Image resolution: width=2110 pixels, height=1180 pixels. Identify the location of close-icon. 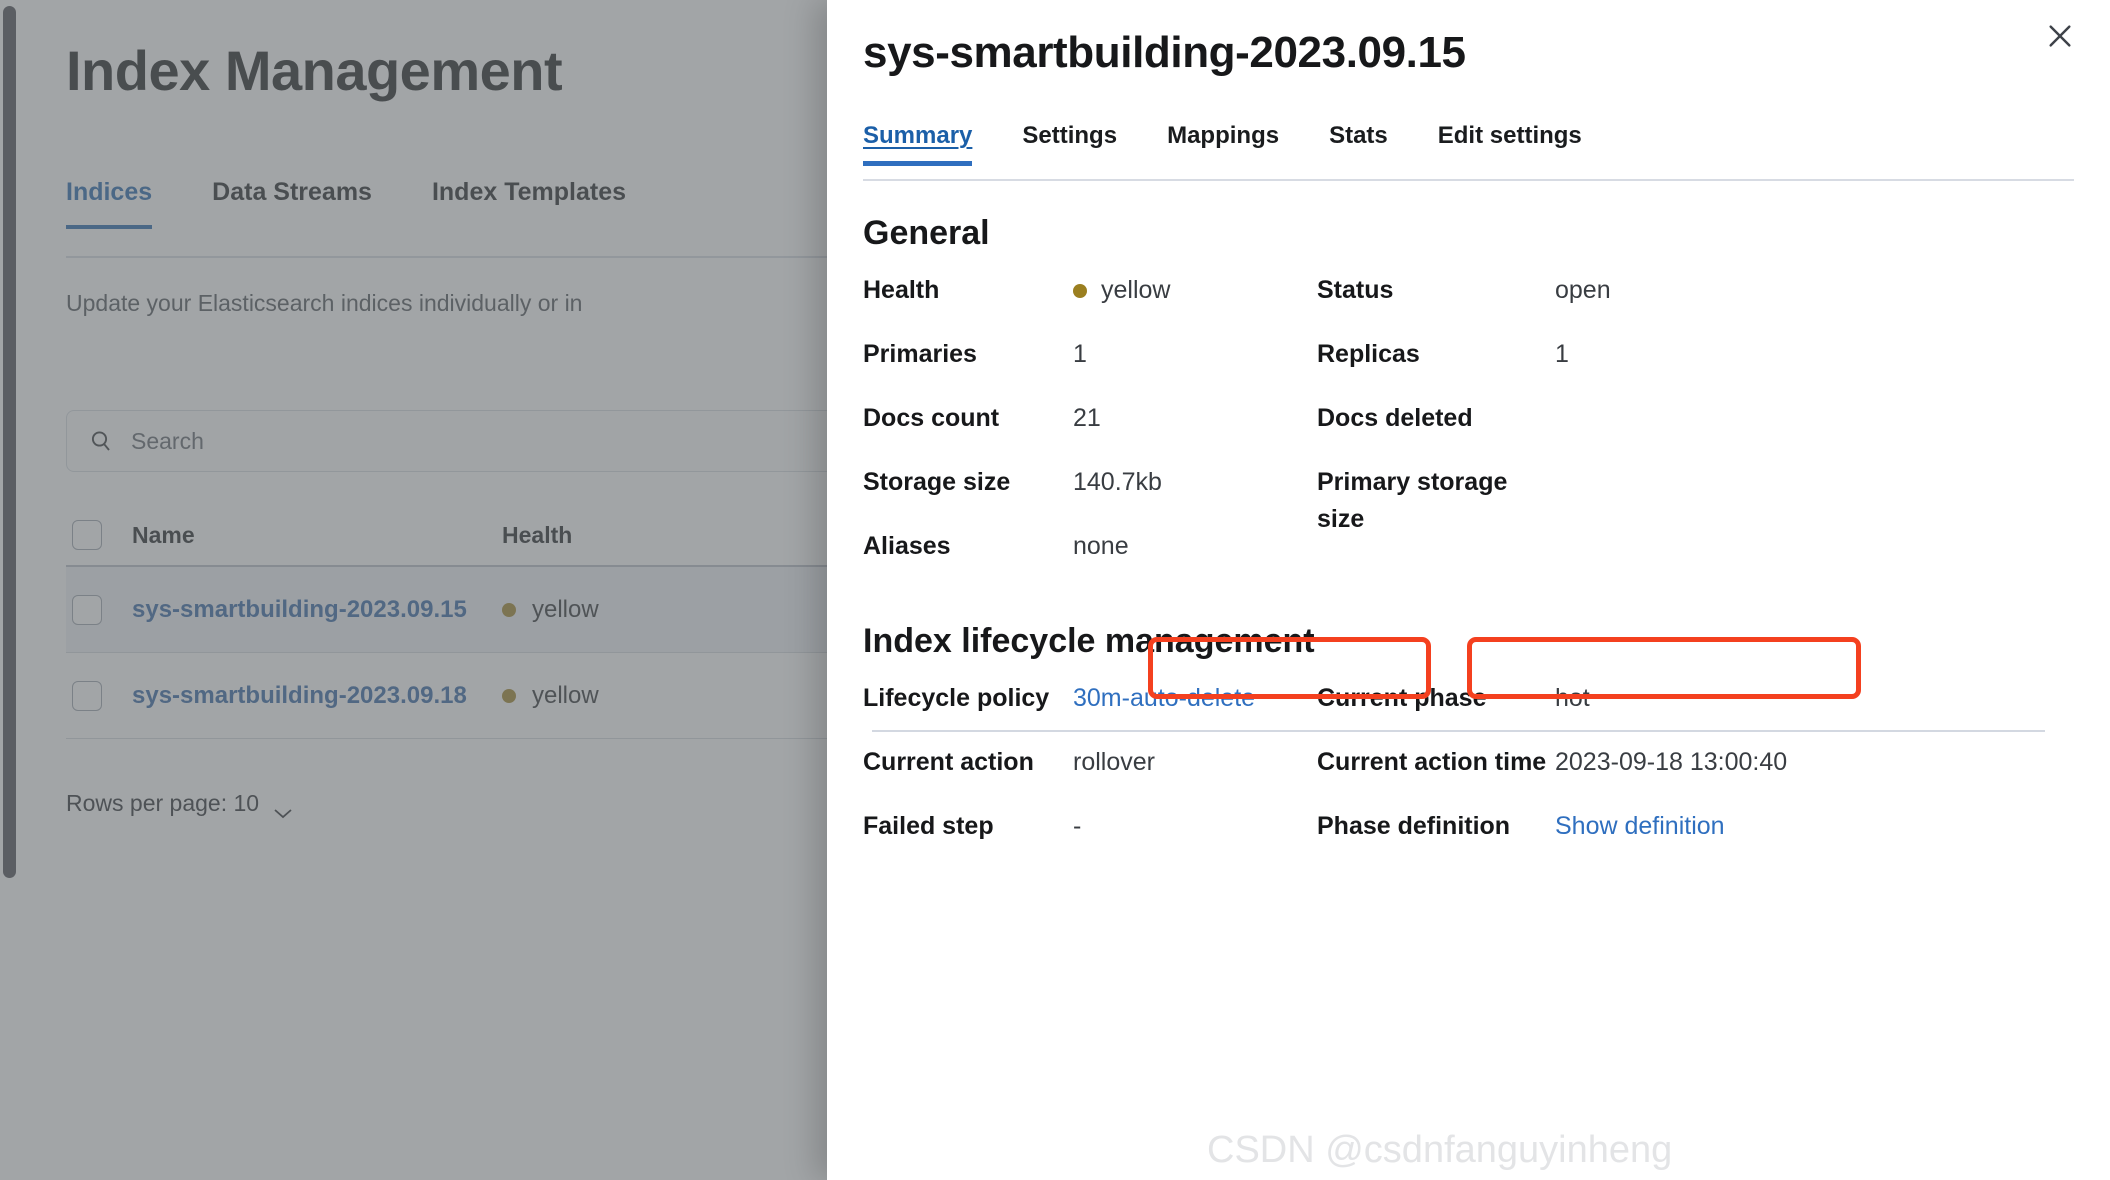
(2060, 36).